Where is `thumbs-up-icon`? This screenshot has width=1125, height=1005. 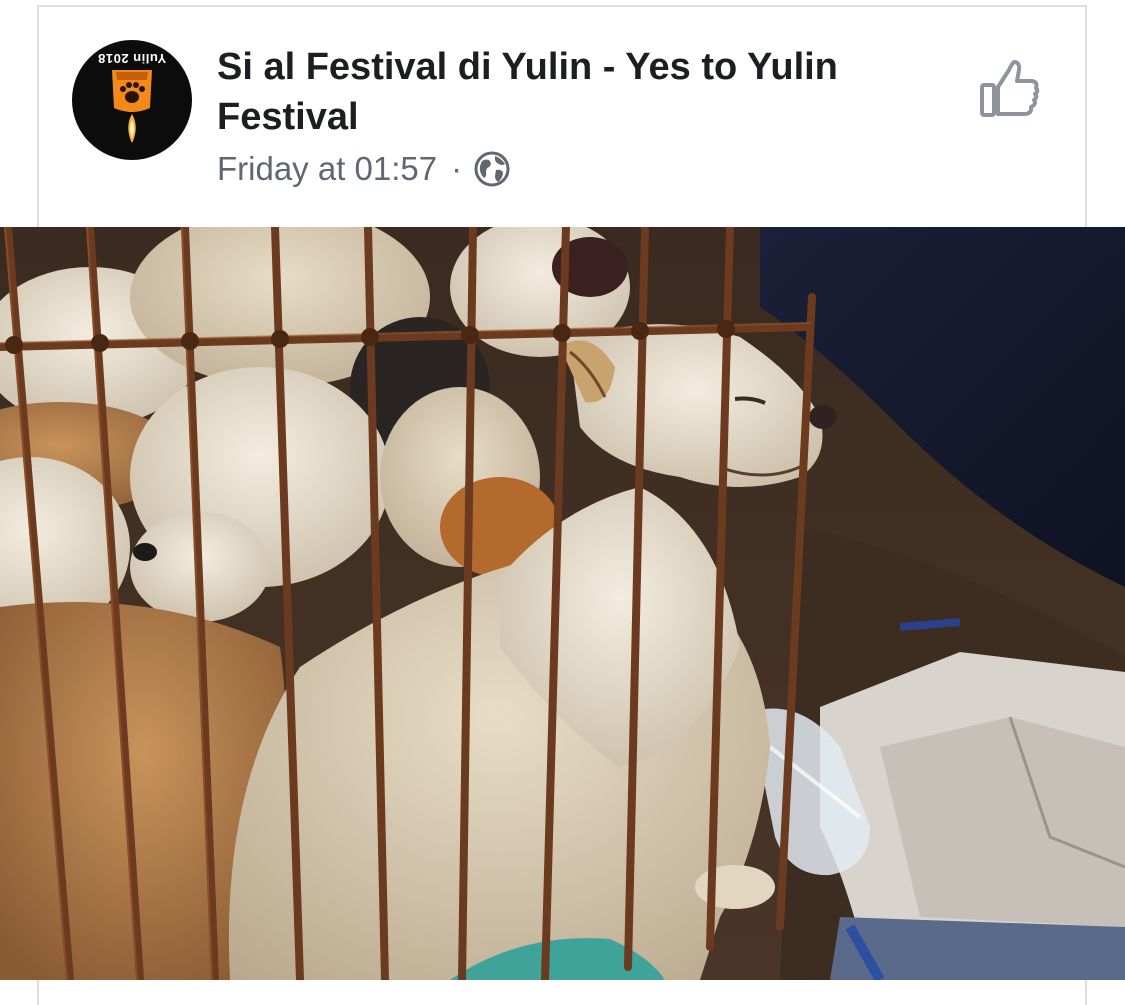 thumbs-up-icon is located at coordinates (1010, 88).